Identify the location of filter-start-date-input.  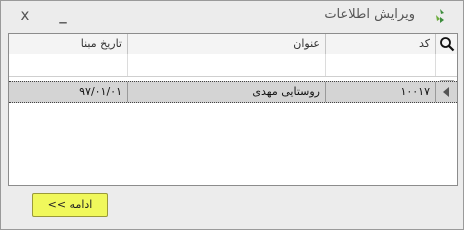
(68, 65).